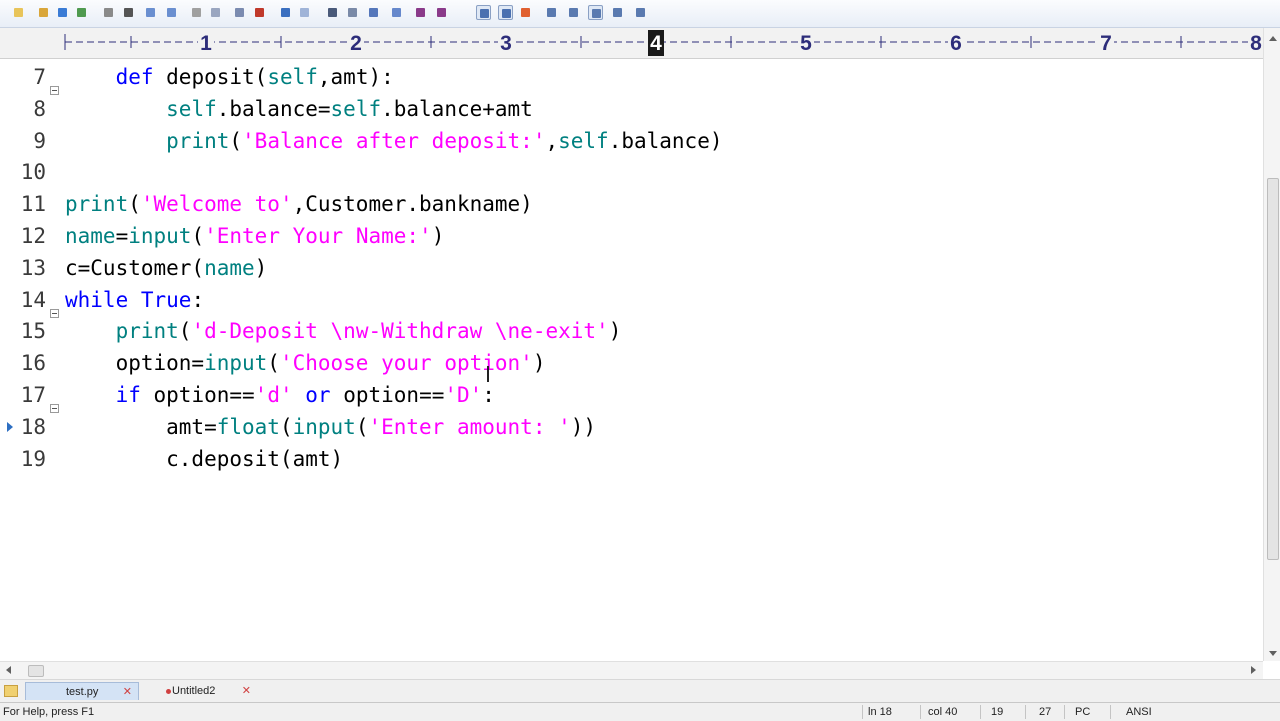 This screenshot has width=1280, height=721. I want to click on context-help-icon, so click(640, 12).